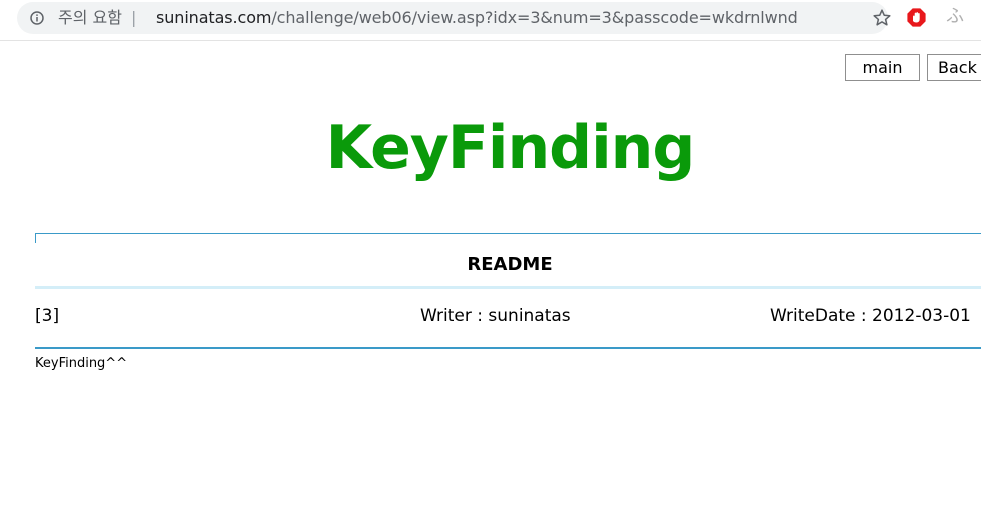  What do you see at coordinates (882, 67) in the screenshot?
I see `main-button: main` at bounding box center [882, 67].